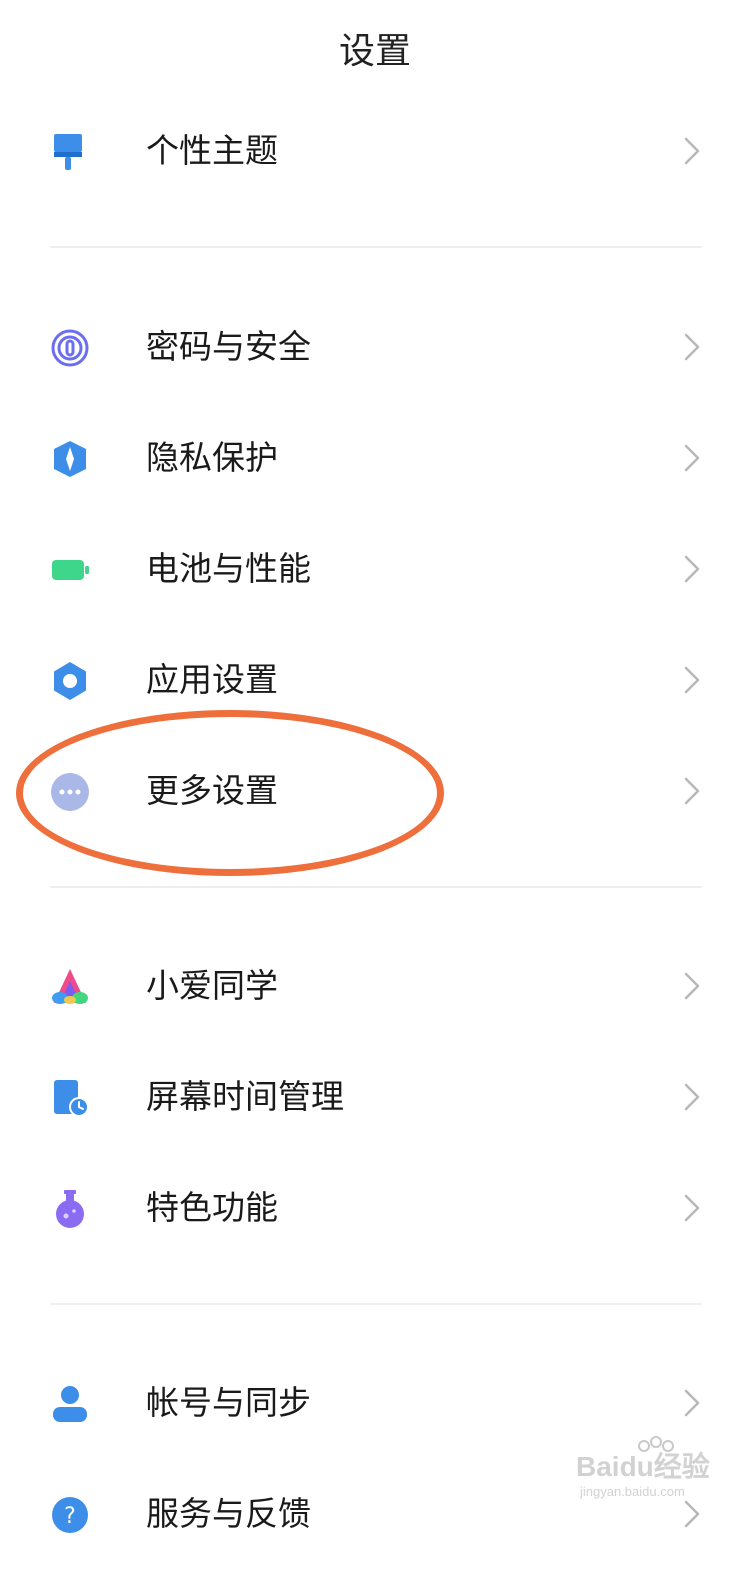 This screenshot has width=750, height=1569. I want to click on fingerprint-icon, so click(70, 348).